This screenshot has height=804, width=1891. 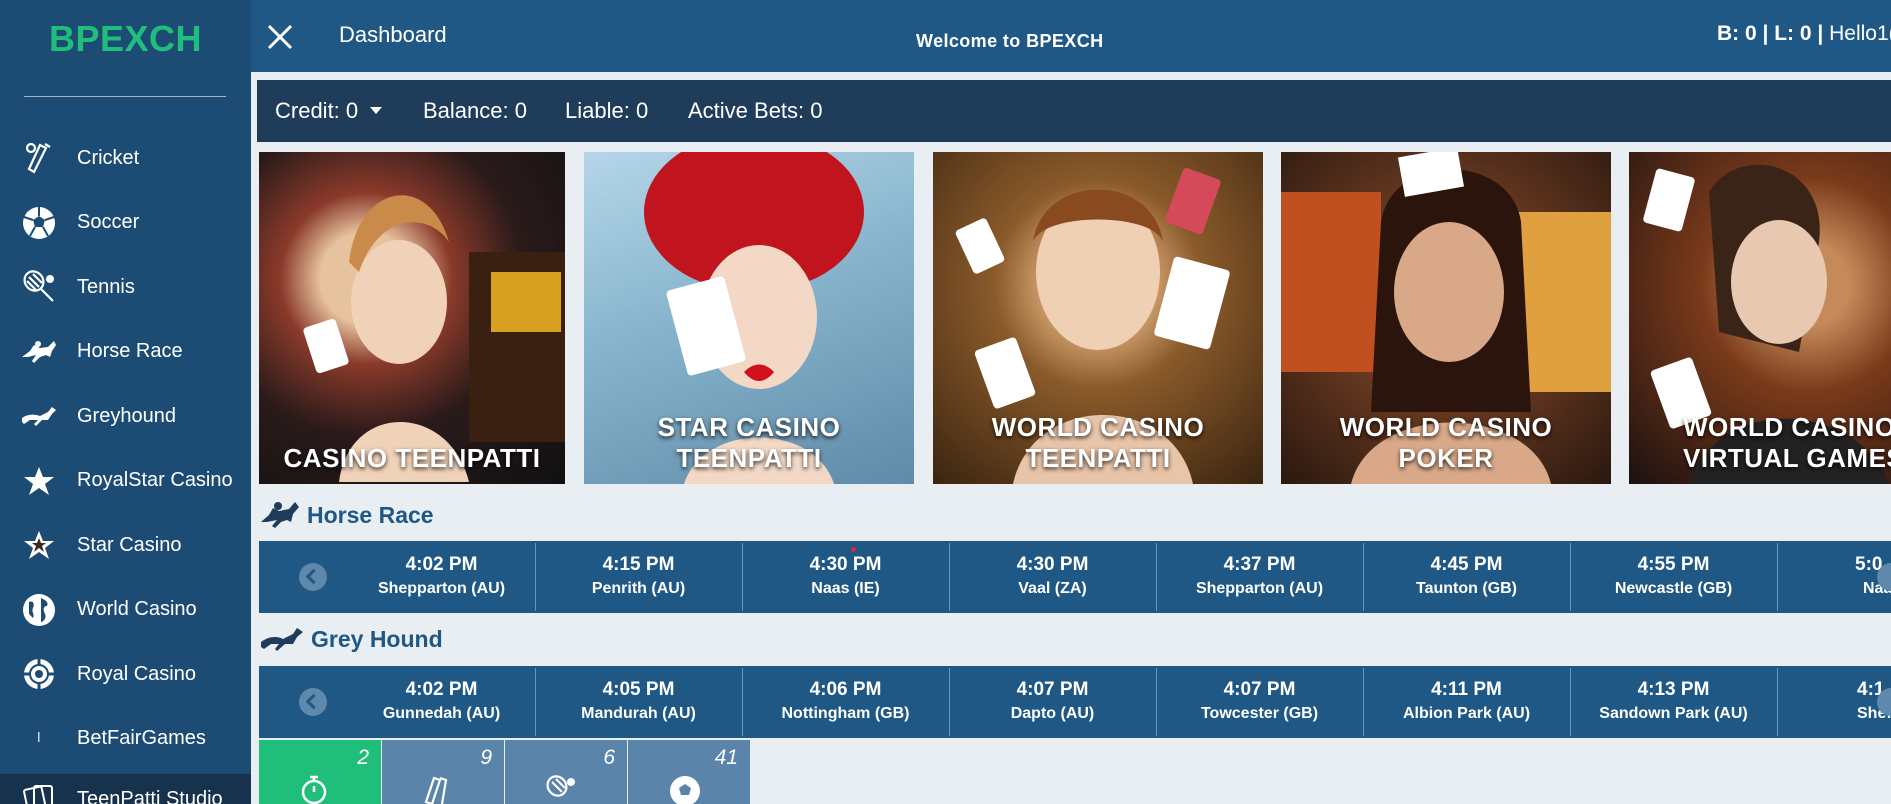 What do you see at coordinates (377, 638) in the screenshot?
I see `section-title: Grey Hound` at bounding box center [377, 638].